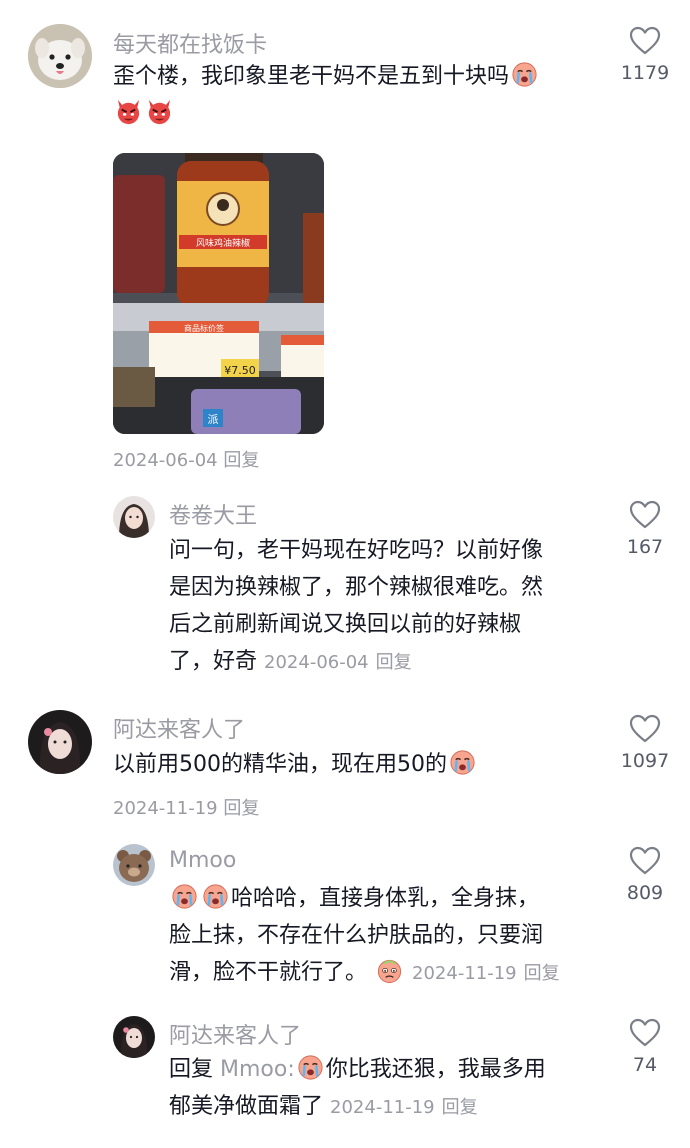 The height and width of the screenshot is (1148, 690). Describe the element at coordinates (645, 893) in the screenshot. I see `like-count: 809` at that location.